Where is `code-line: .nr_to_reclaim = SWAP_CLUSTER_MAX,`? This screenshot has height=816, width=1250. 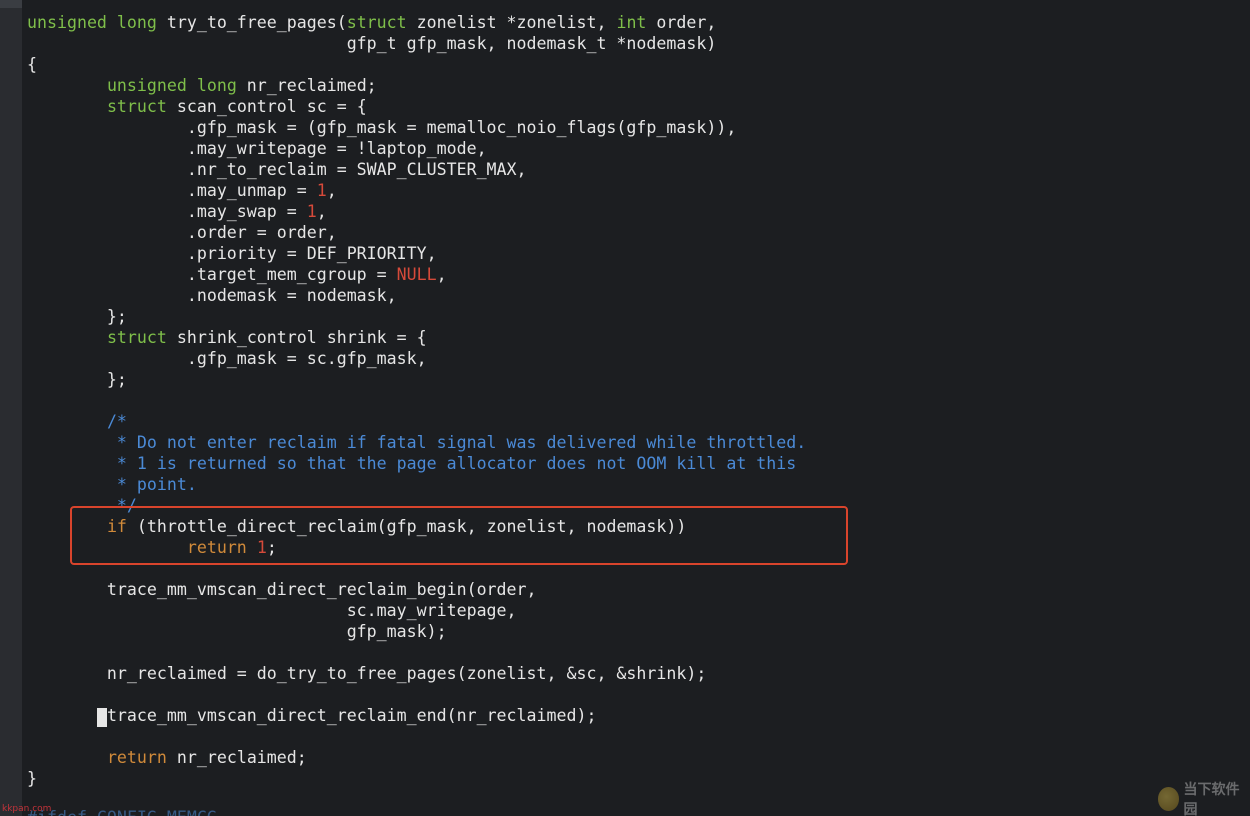
code-line: .nr_to_reclaim = SWAP_CLUSTER_MAX, is located at coordinates (416, 169).